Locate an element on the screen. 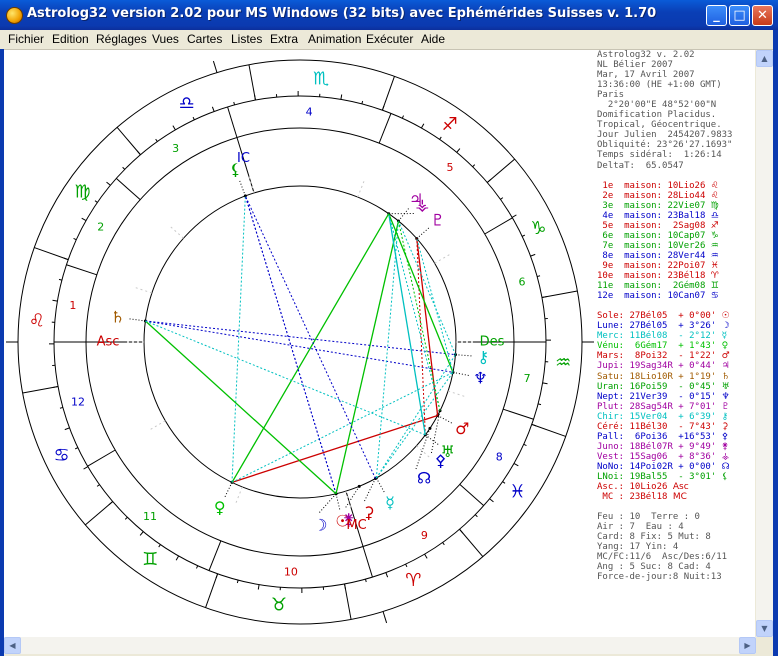 The height and width of the screenshot is (656, 778). info-header-line-text: 13:36:00 (HE +1:00 GMT) is located at coordinates (659, 85).